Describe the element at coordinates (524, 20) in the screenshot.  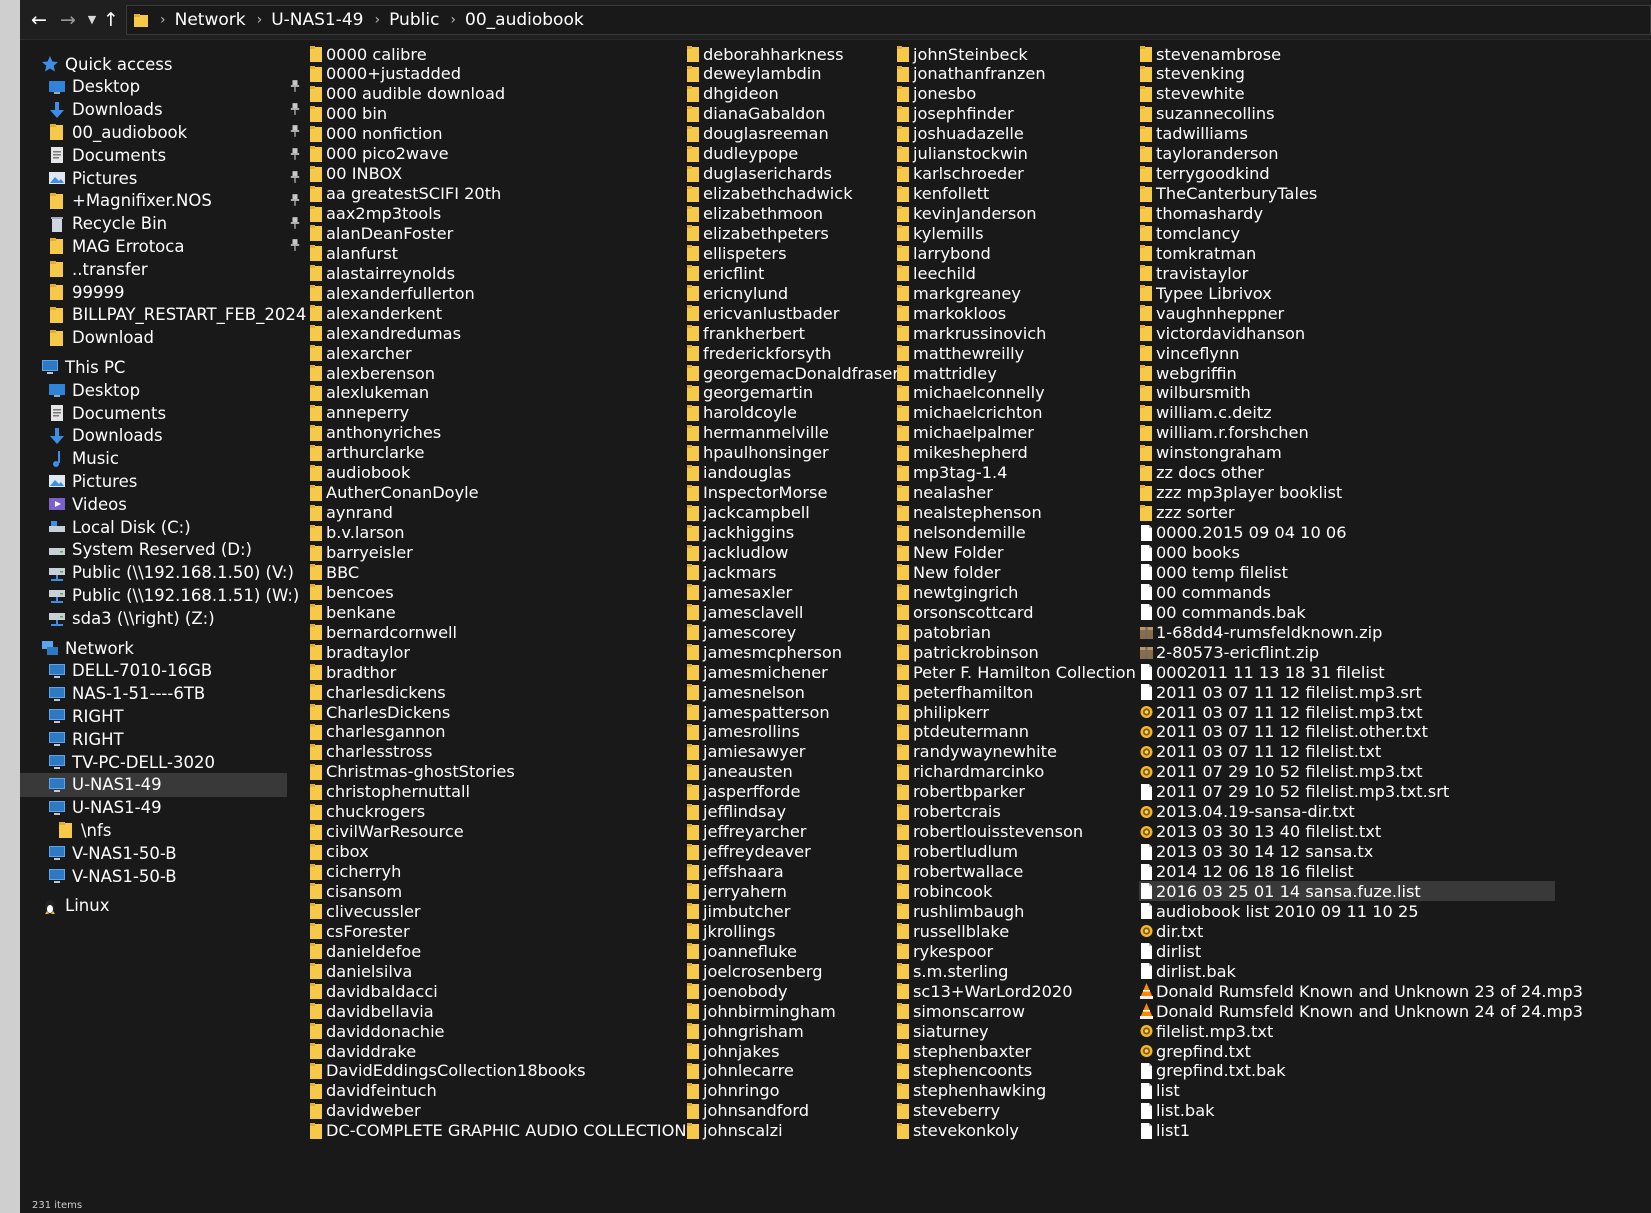
I see `breadcrumb-item: 00_audiobook` at that location.